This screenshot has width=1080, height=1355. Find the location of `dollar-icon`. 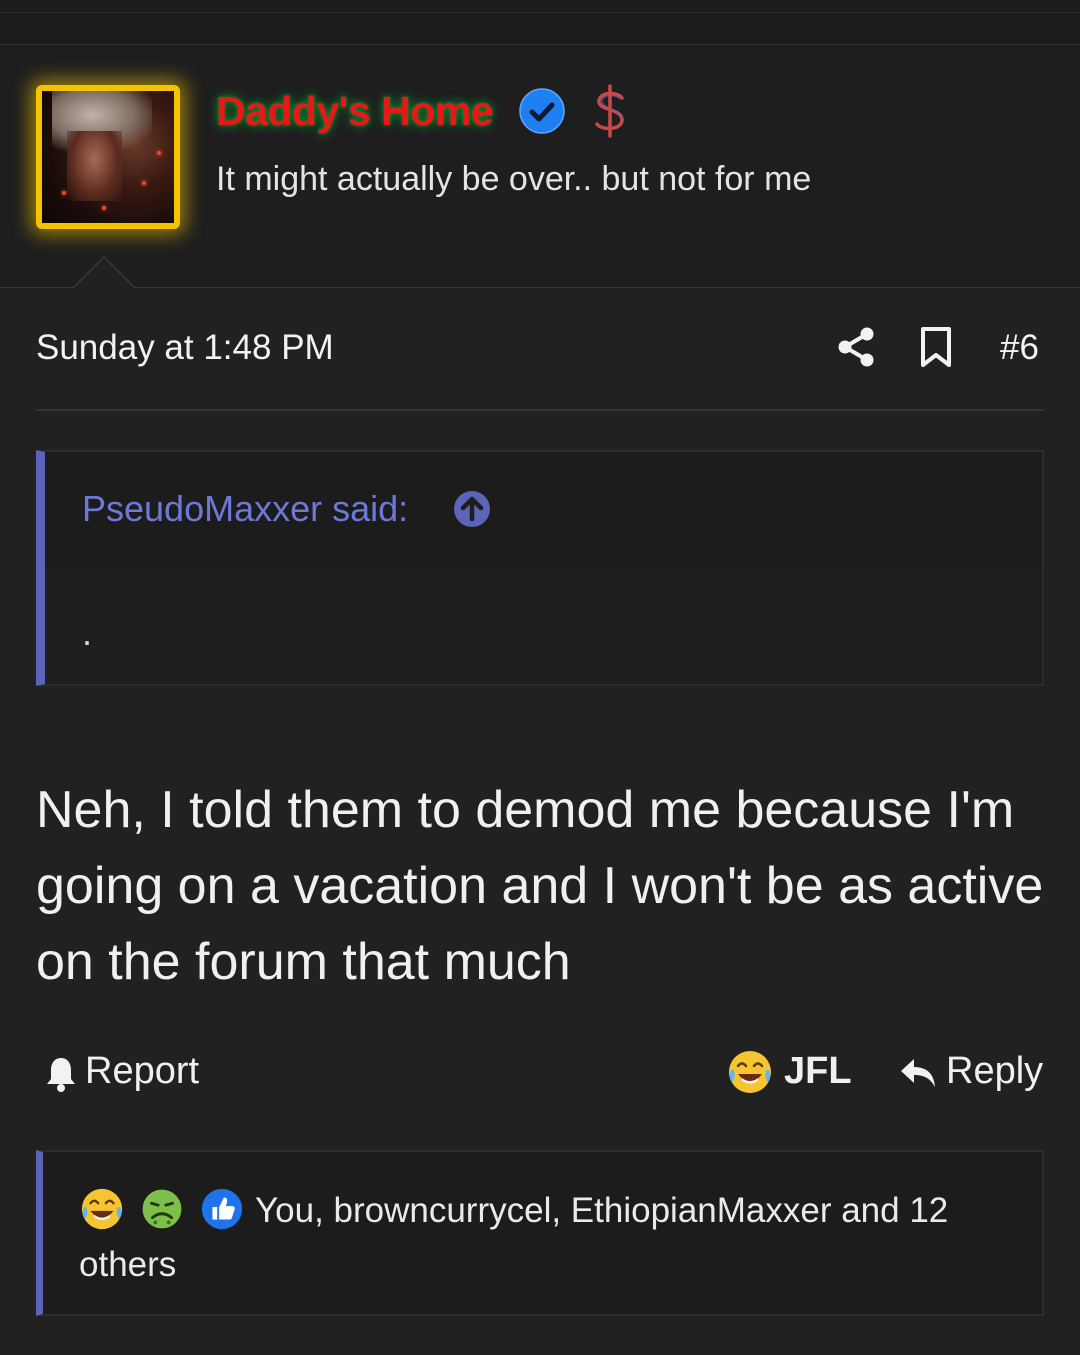

dollar-icon is located at coordinates (609, 111).